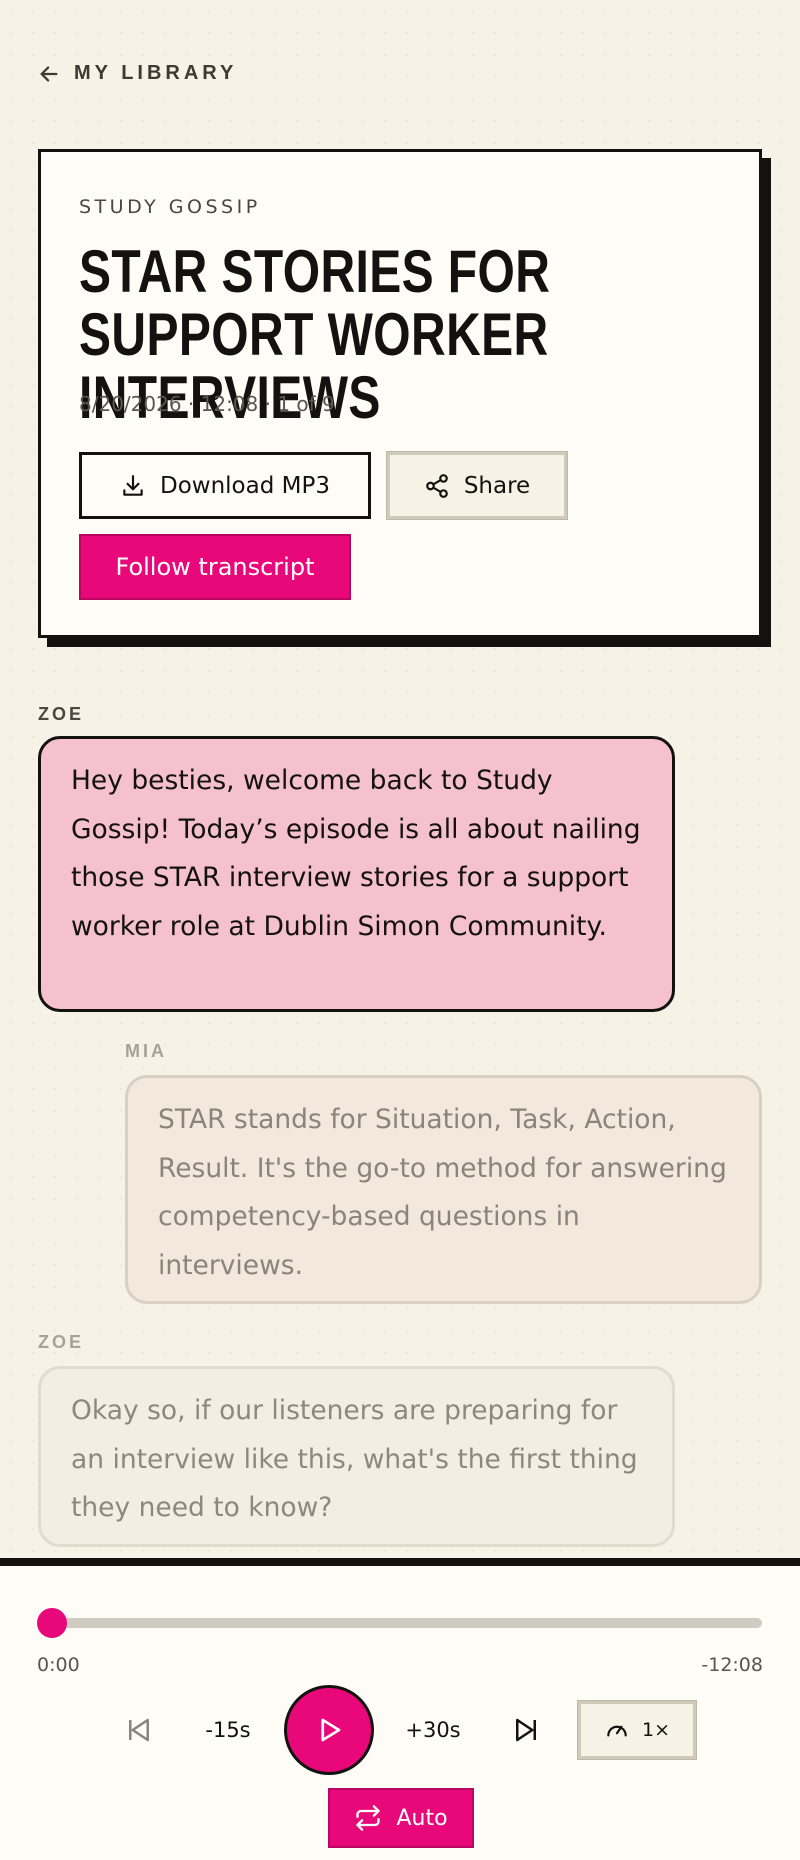 The height and width of the screenshot is (1860, 800). What do you see at coordinates (146, 1051) in the screenshot?
I see `speaker-label: MIA` at bounding box center [146, 1051].